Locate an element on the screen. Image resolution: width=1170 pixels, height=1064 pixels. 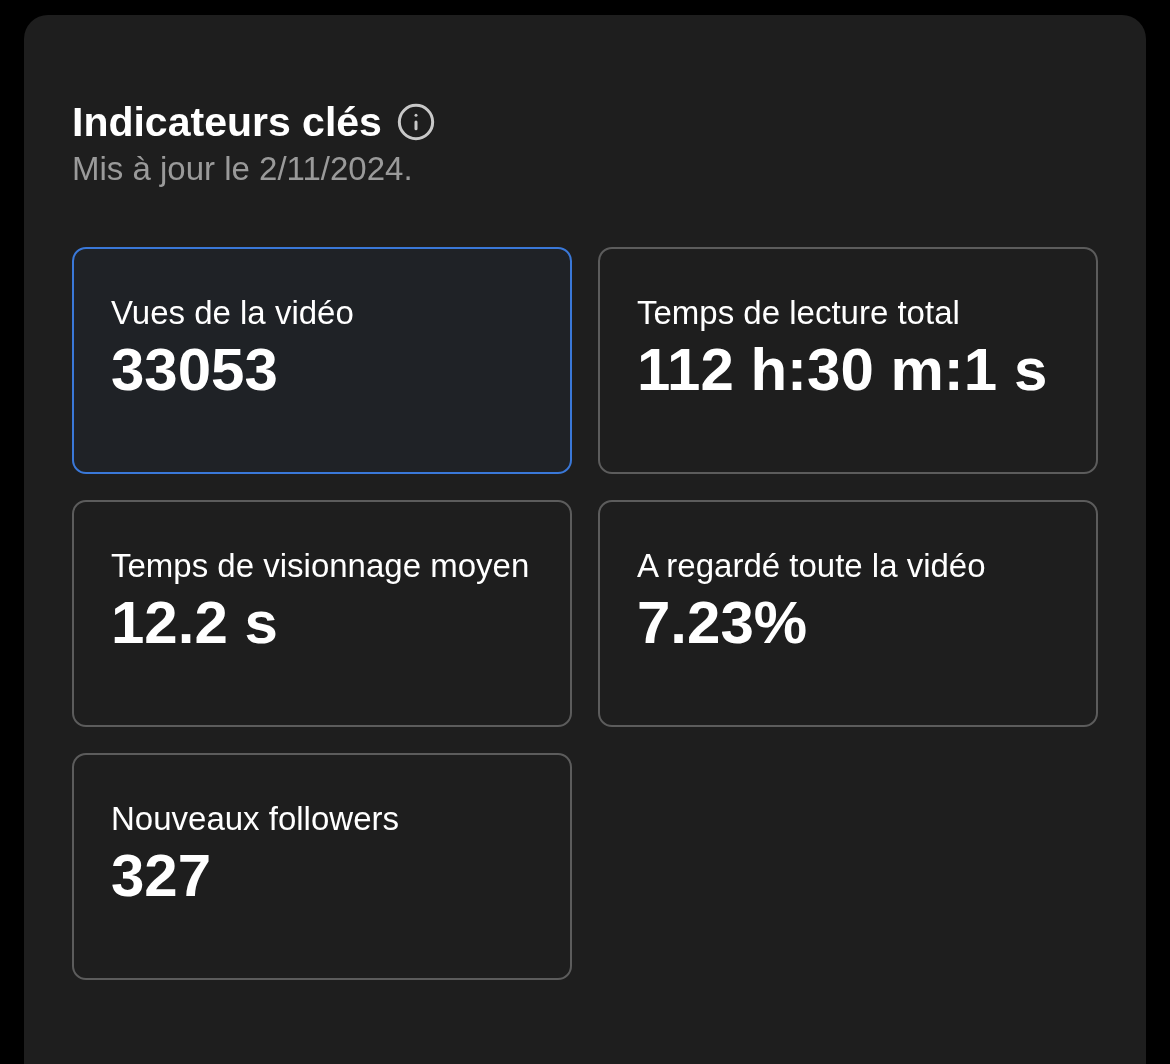
metric-value: 327 is located at coordinates (162, 876).